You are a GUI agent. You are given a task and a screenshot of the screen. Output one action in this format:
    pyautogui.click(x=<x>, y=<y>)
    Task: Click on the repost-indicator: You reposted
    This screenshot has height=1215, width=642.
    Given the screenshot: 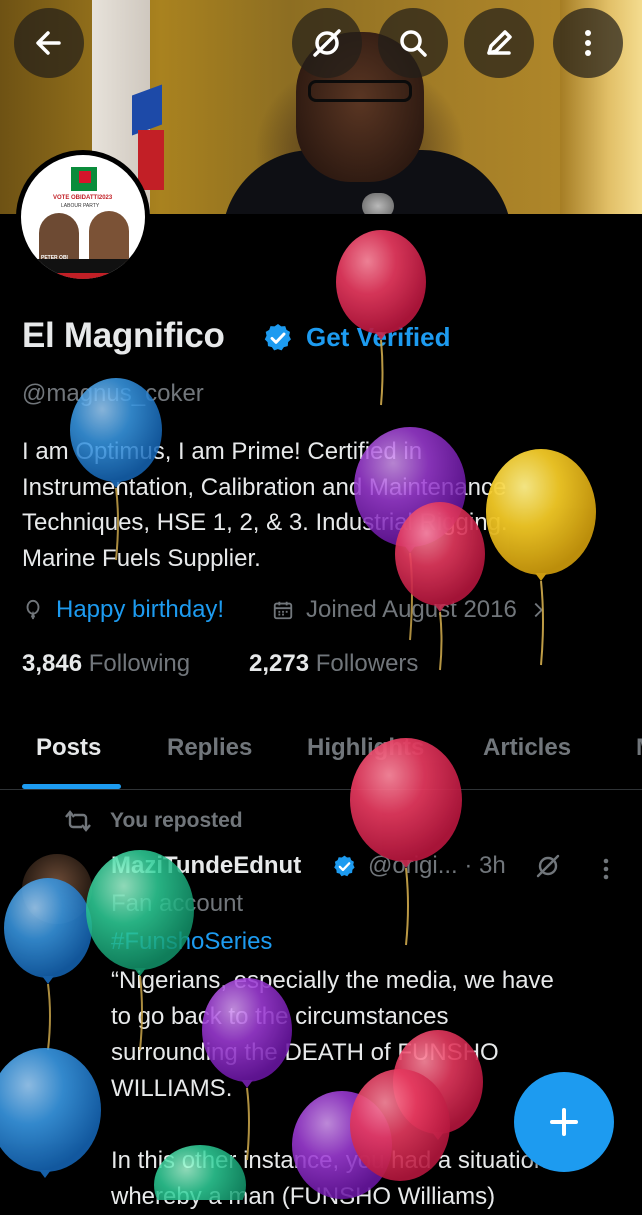 What is the action you would take?
    pyautogui.click(x=152, y=821)
    